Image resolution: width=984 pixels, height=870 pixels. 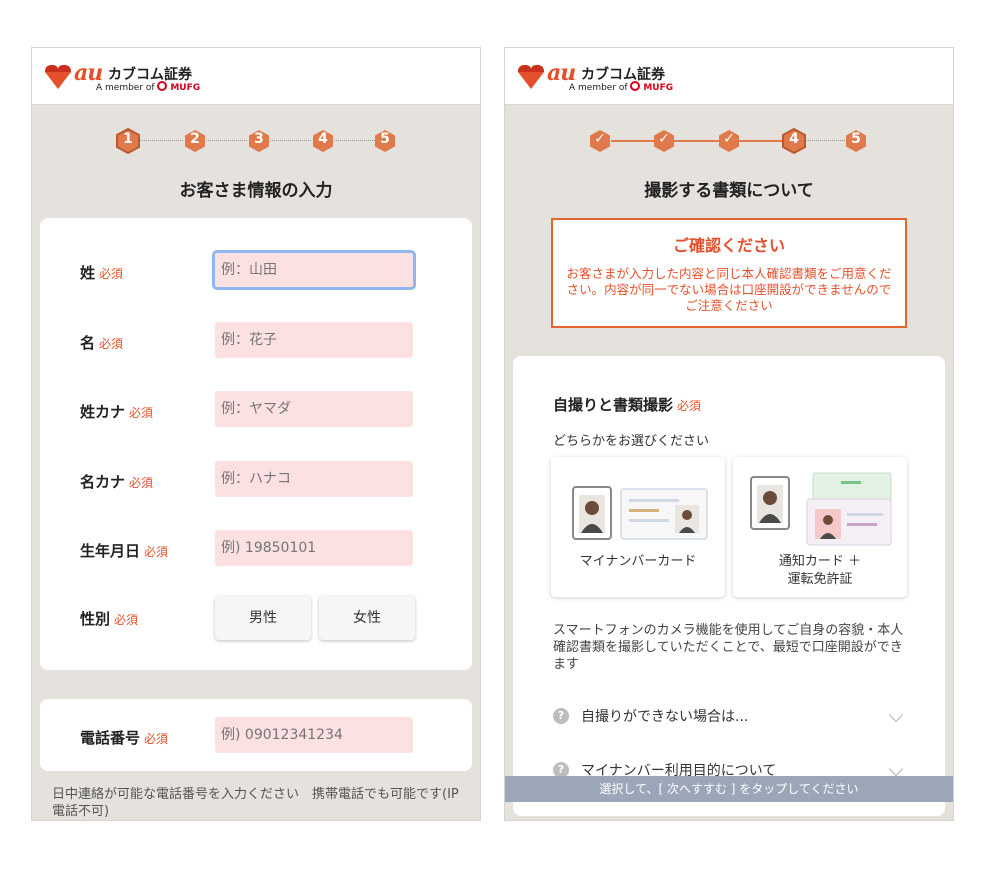 What do you see at coordinates (631, 441) in the screenshot?
I see `instruction-text: どちらかをお選びください` at bounding box center [631, 441].